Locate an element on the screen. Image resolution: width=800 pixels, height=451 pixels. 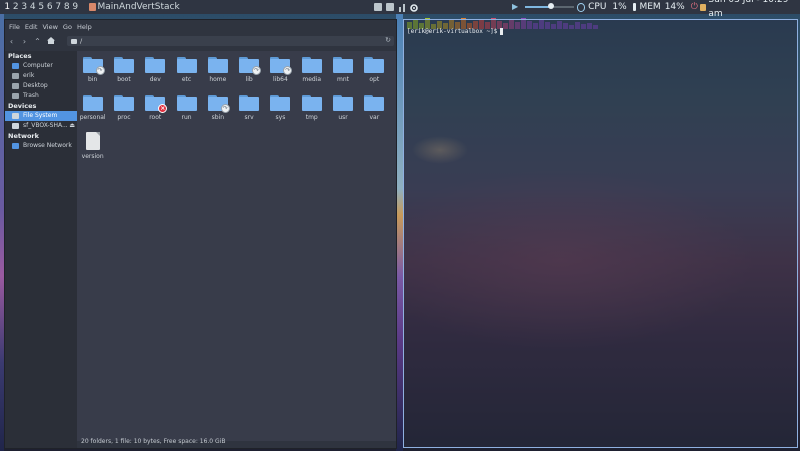
status-widgets: ▶ CPU 1% MEM 14% ⏻ Sun 03 Jul - 10:29 am is located at coordinates (656, 9).